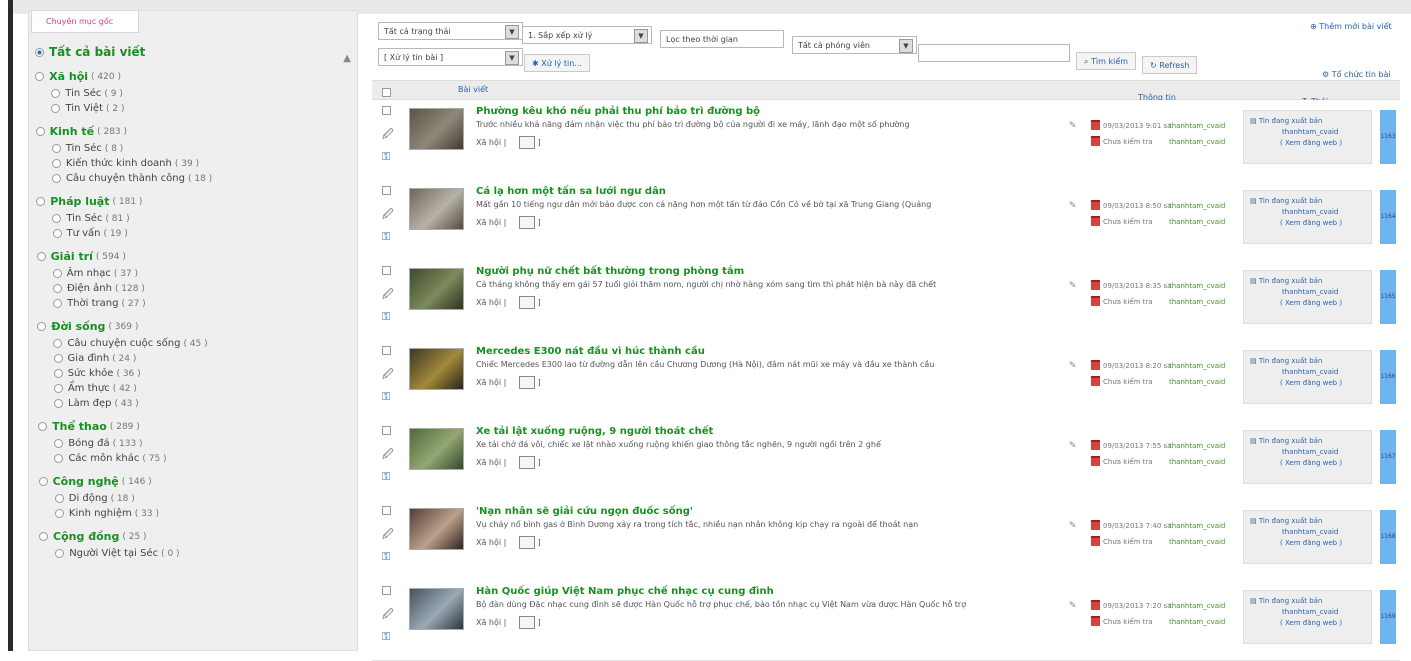 The width and height of the screenshot is (1411, 661). Describe the element at coordinates (122, 343) in the screenshot. I see `category-item: Câu chuyện cuộc sống( 45 )` at that location.